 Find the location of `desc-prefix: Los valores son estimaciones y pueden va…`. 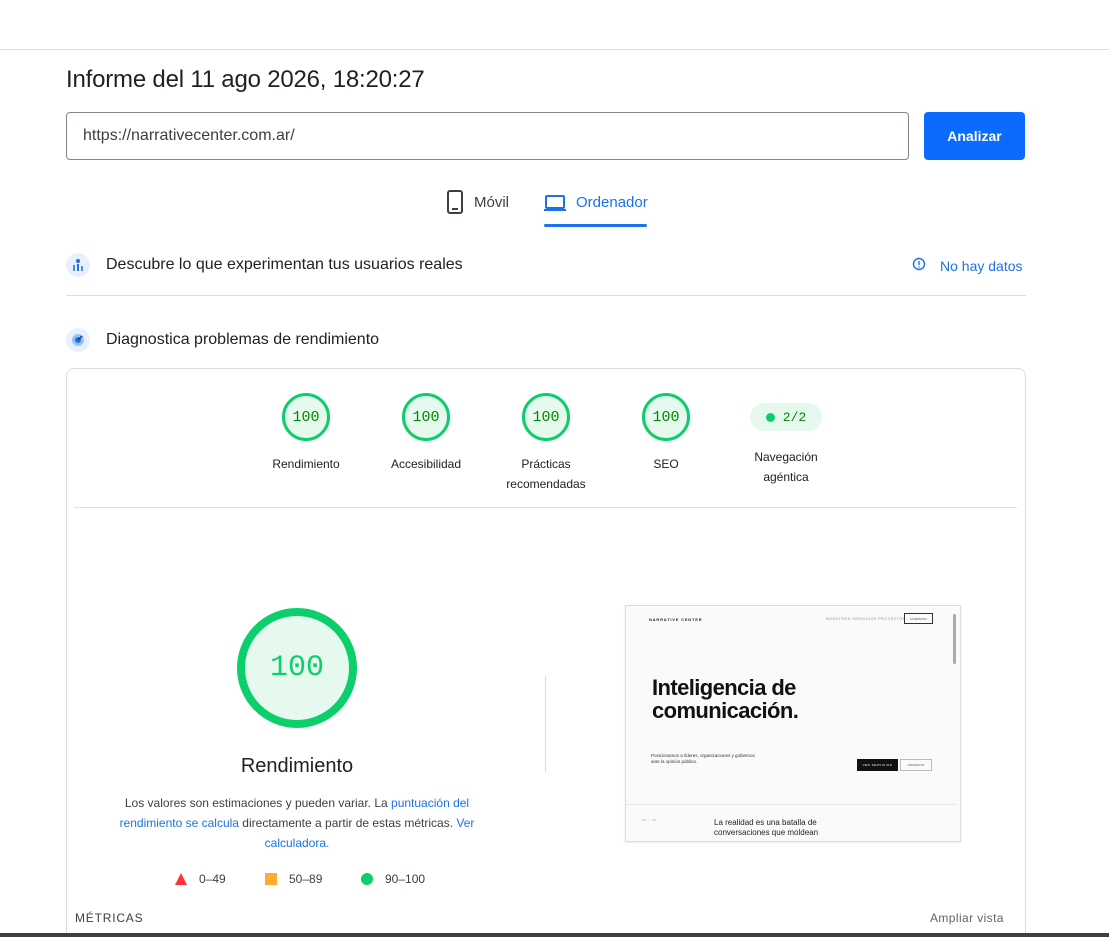

desc-prefix: Los valores son estimaciones y pueden va… is located at coordinates (258, 803).